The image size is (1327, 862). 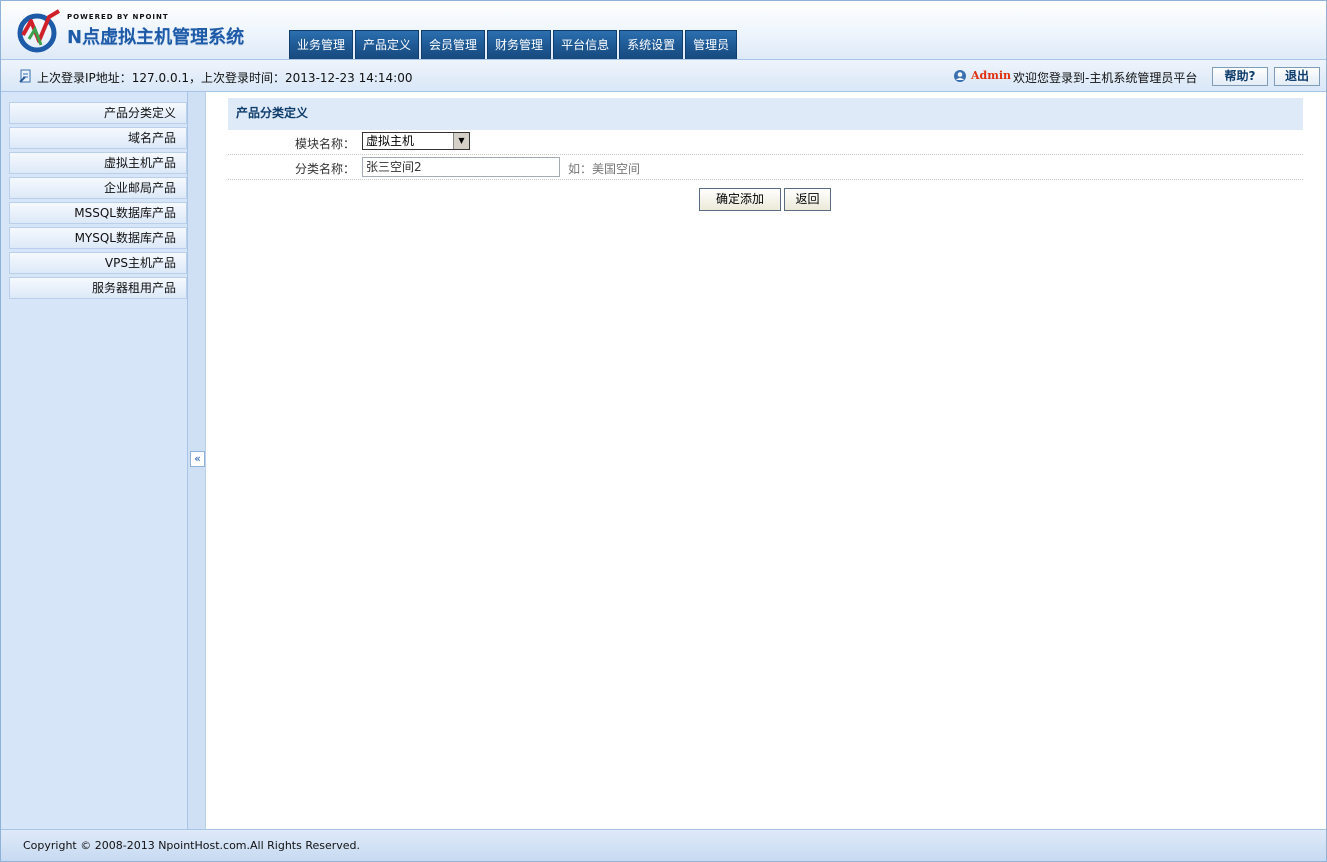 I want to click on logo-icon, so click(x=39, y=31).